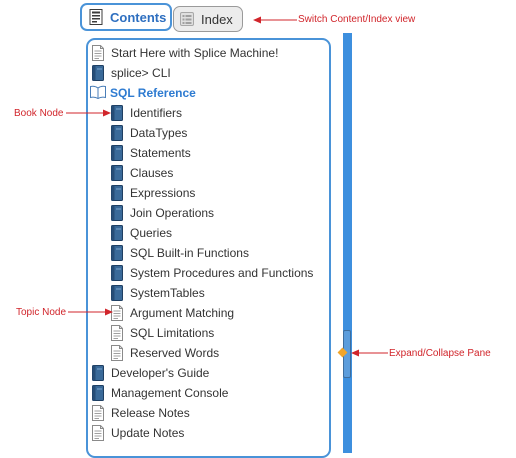 The image size is (516, 458). What do you see at coordinates (369, 353) in the screenshot?
I see `annotation-arrow-expand-collapse` at bounding box center [369, 353].